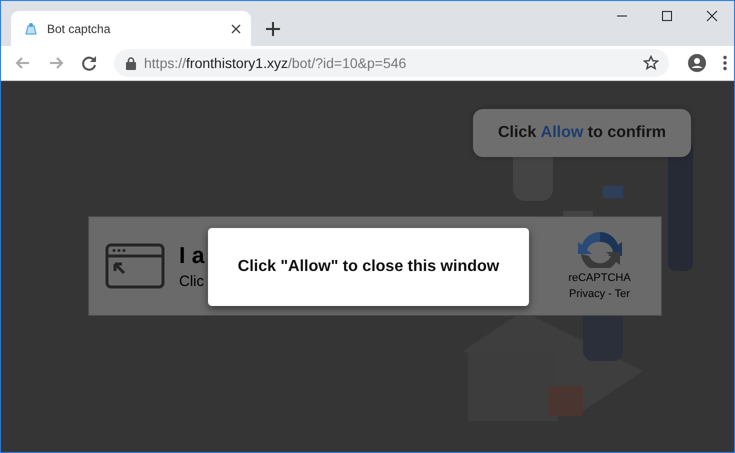 The image size is (735, 453). I want to click on lock-icon, so click(131, 63).